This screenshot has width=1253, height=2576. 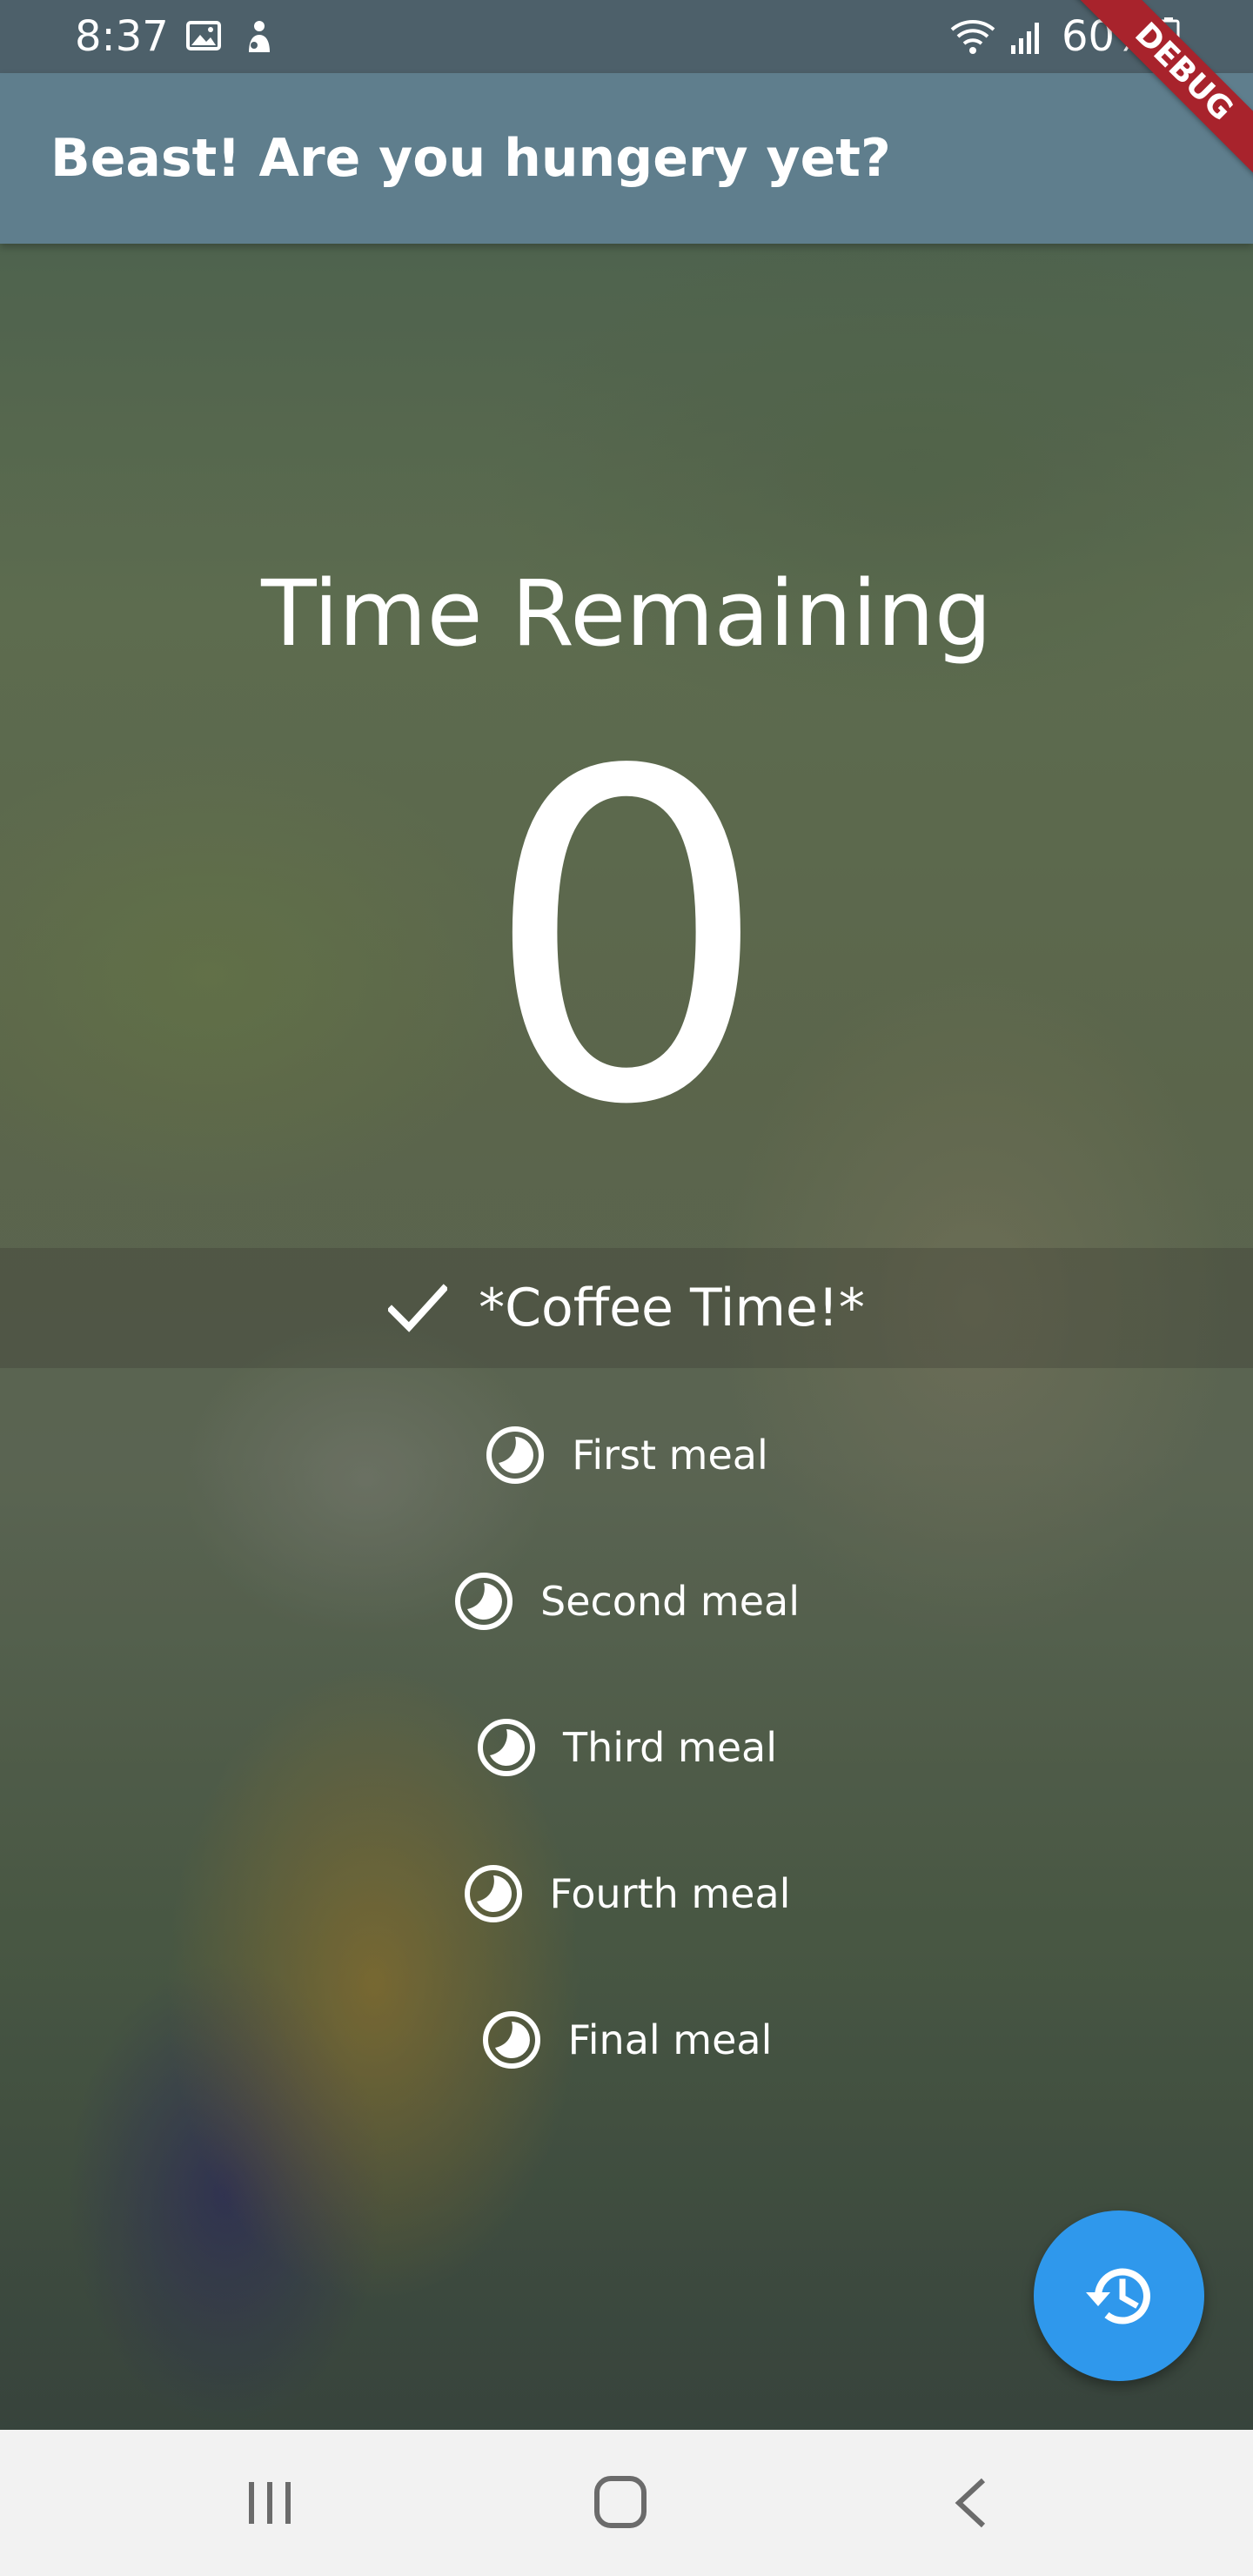 I want to click on meal-item-final: Final meal, so click(x=626, y=2040).